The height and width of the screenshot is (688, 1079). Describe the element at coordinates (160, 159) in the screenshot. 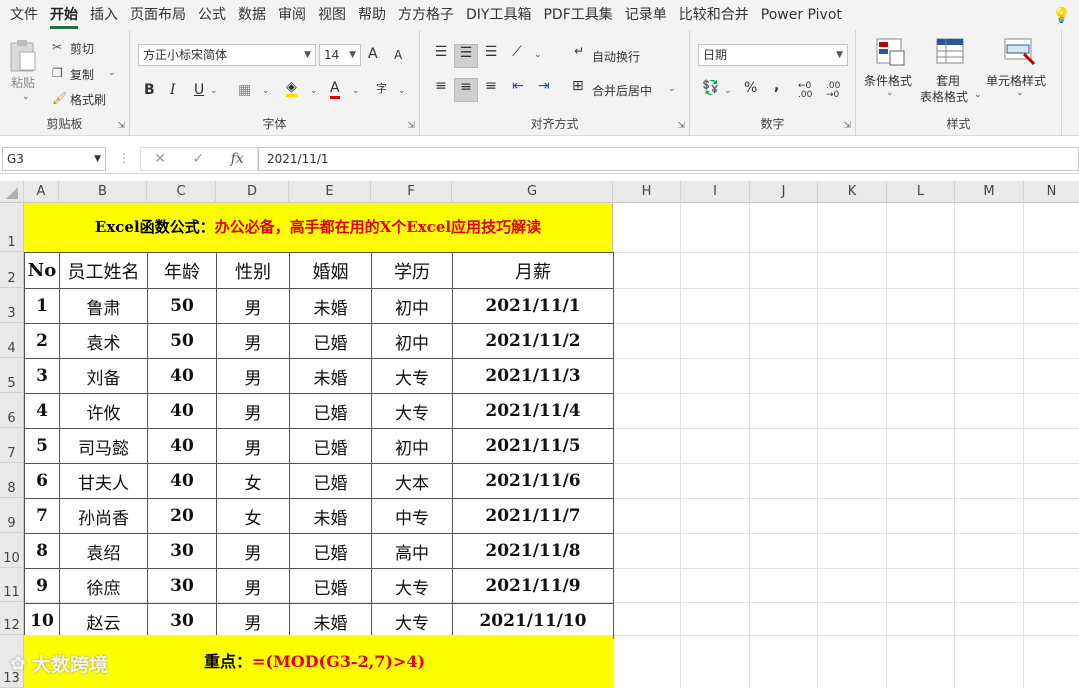

I see `cancel-icon: ✕` at that location.